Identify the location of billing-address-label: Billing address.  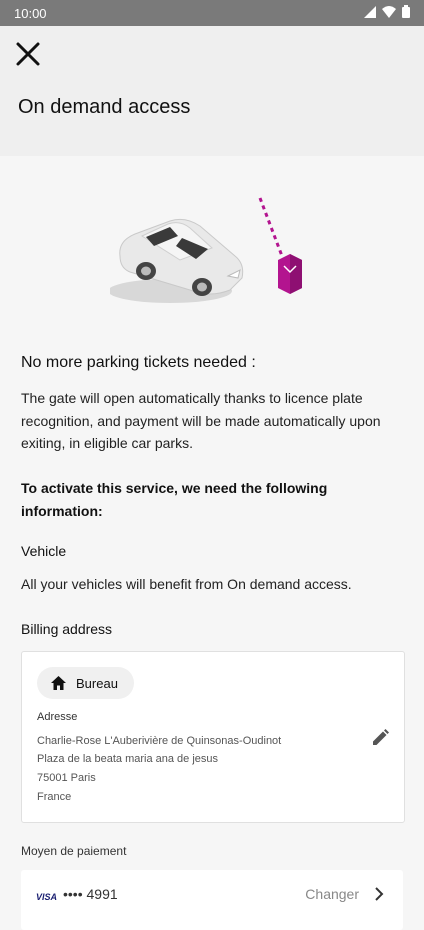
(67, 629).